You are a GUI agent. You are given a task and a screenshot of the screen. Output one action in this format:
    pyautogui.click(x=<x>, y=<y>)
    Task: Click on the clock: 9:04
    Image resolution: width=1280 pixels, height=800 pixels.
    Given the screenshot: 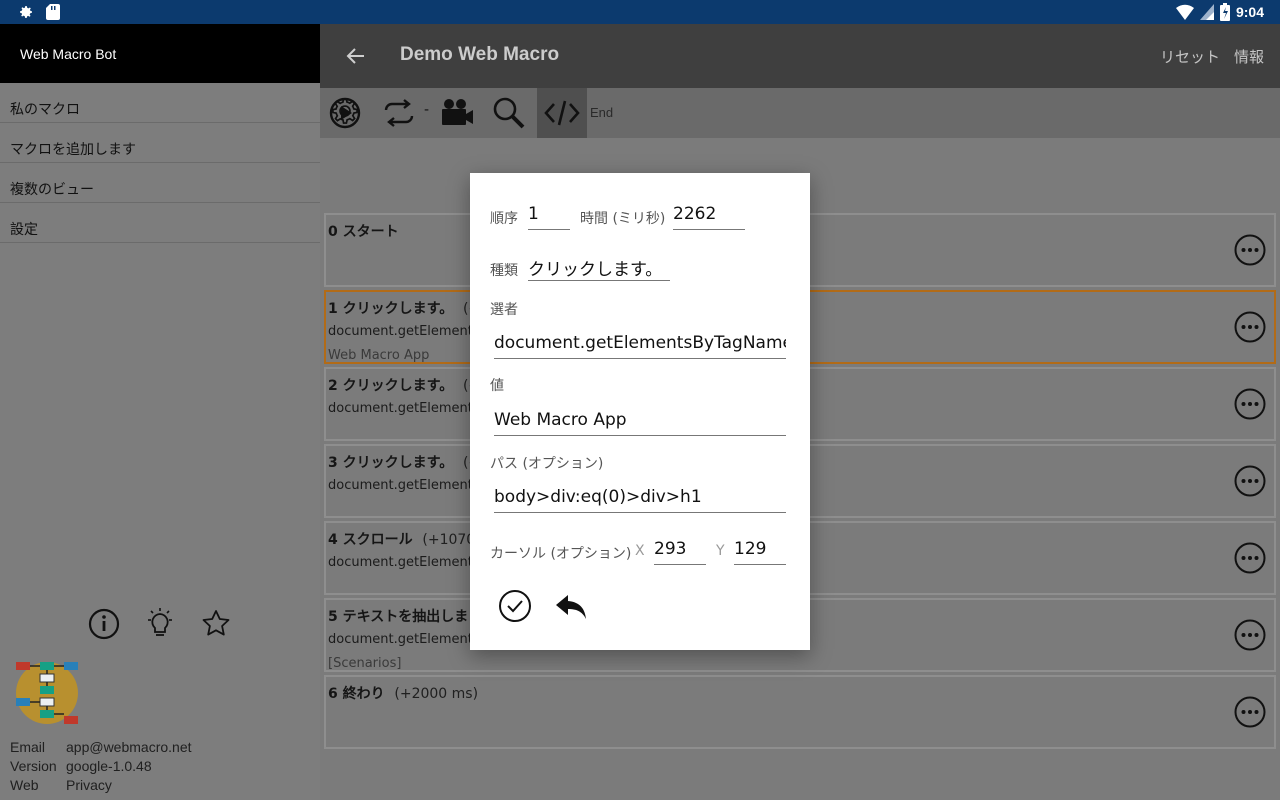 What is the action you would take?
    pyautogui.click(x=1249, y=12)
    